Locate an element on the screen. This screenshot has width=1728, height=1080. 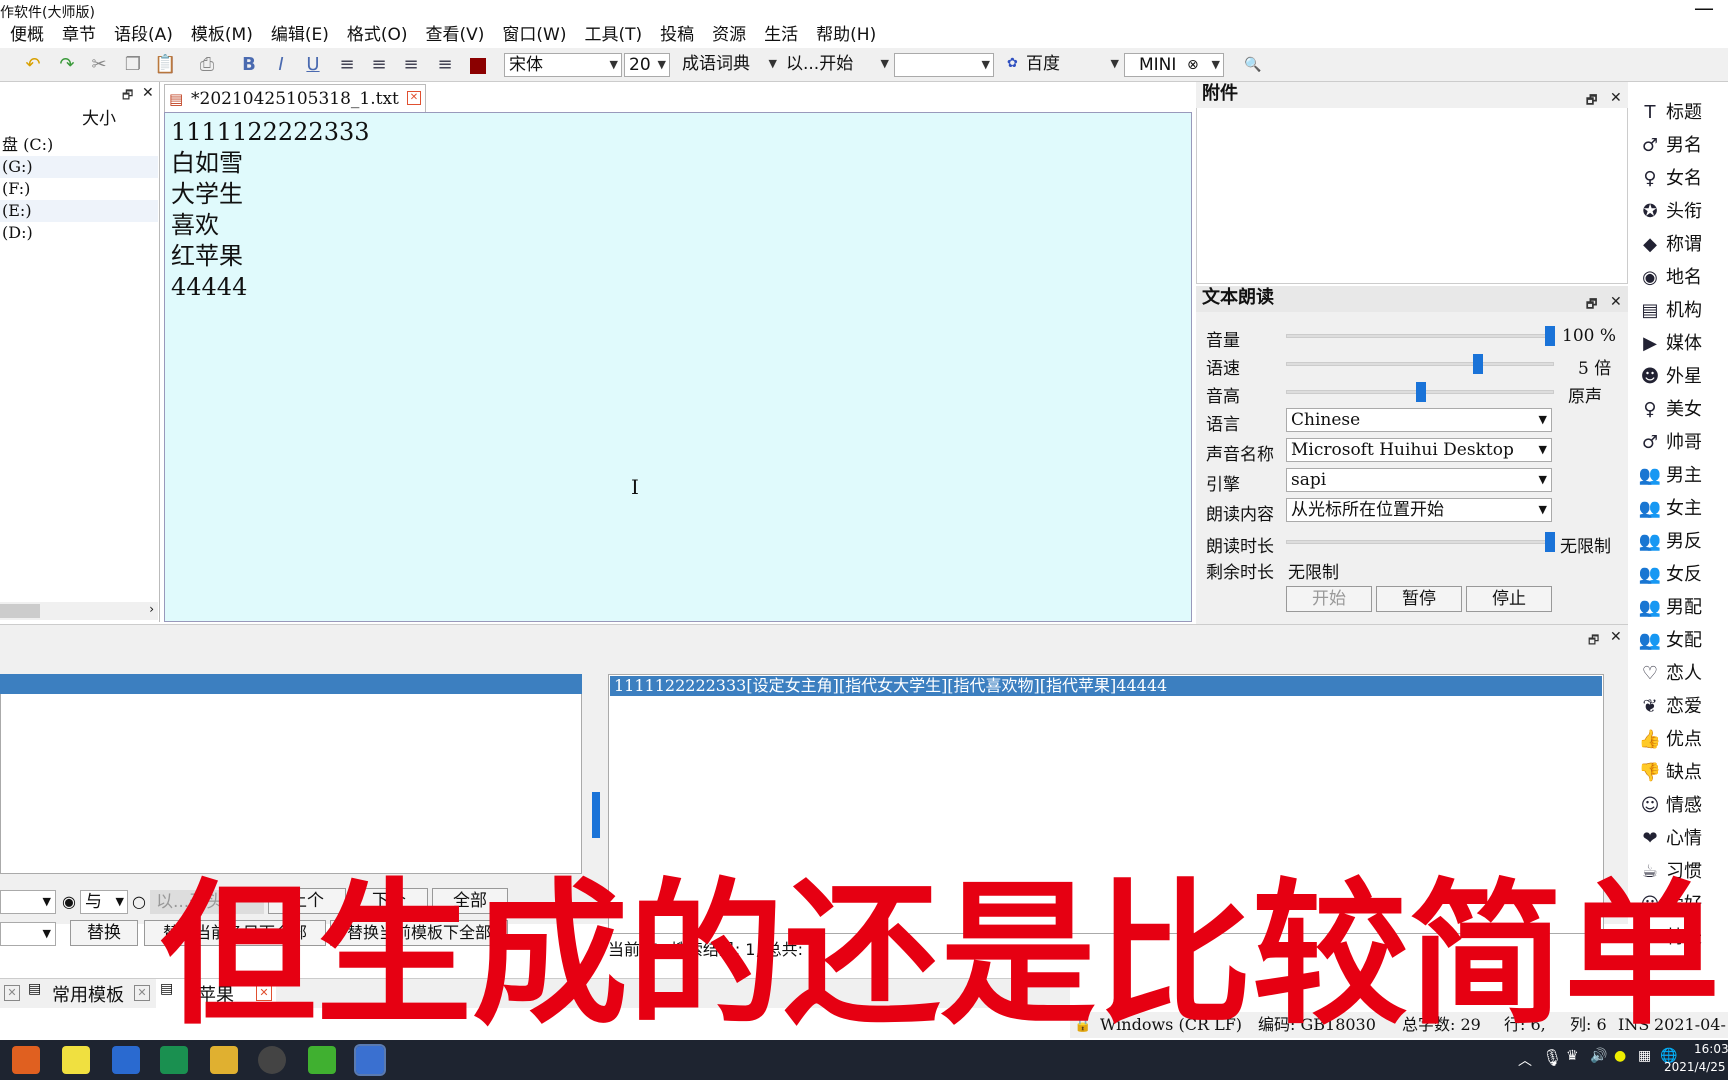
element-button: ☻ 外星 is located at coordinates (1670, 377).